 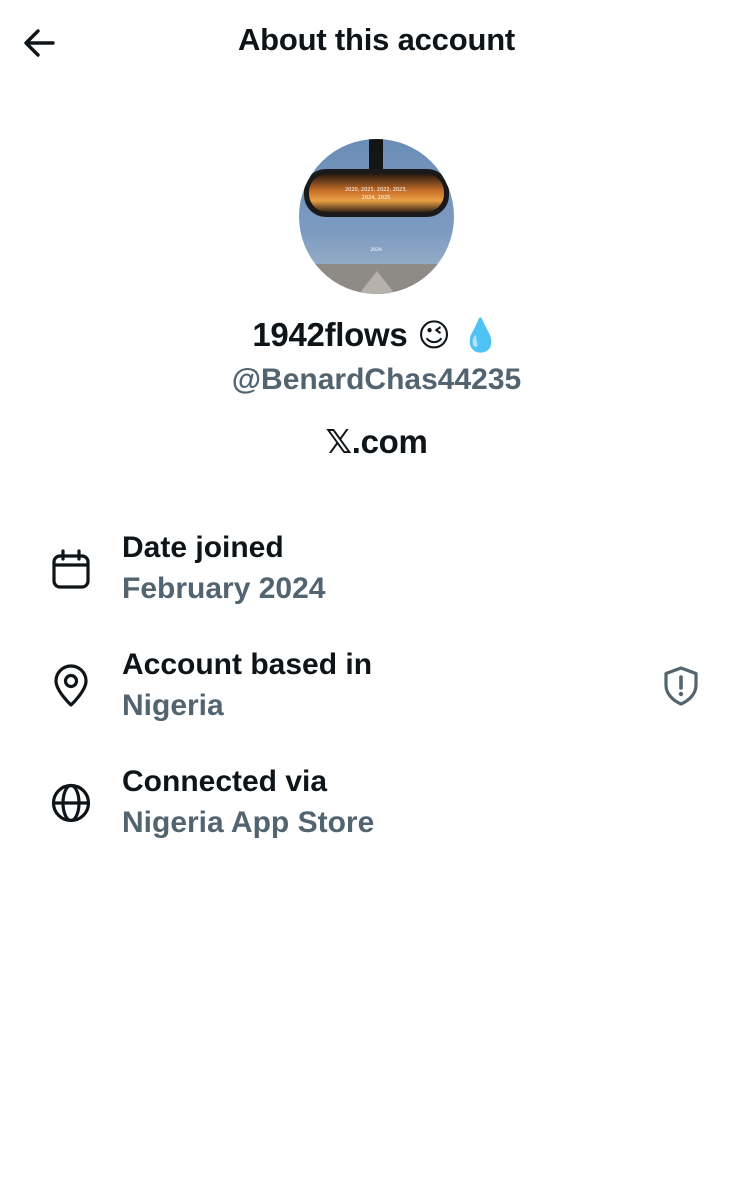 What do you see at coordinates (376, 198) in the screenshot?
I see `avatar-years-line2: 2024, 2025` at bounding box center [376, 198].